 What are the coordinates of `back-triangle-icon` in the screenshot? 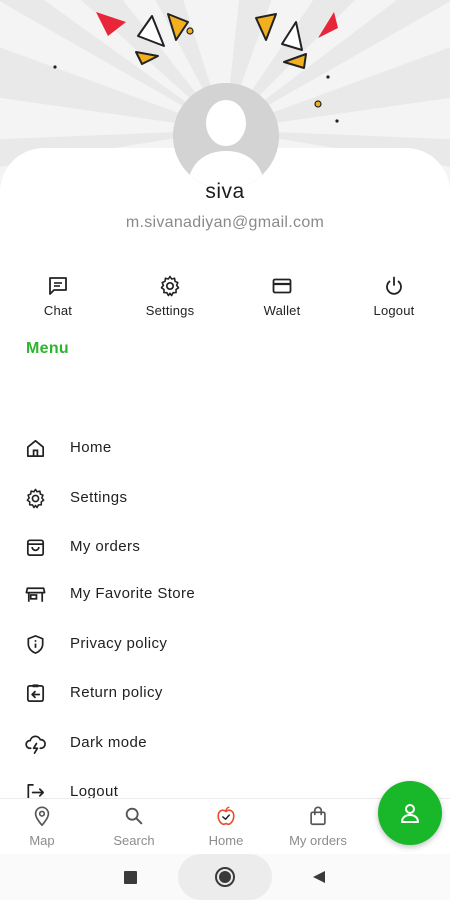 It's located at (319, 877).